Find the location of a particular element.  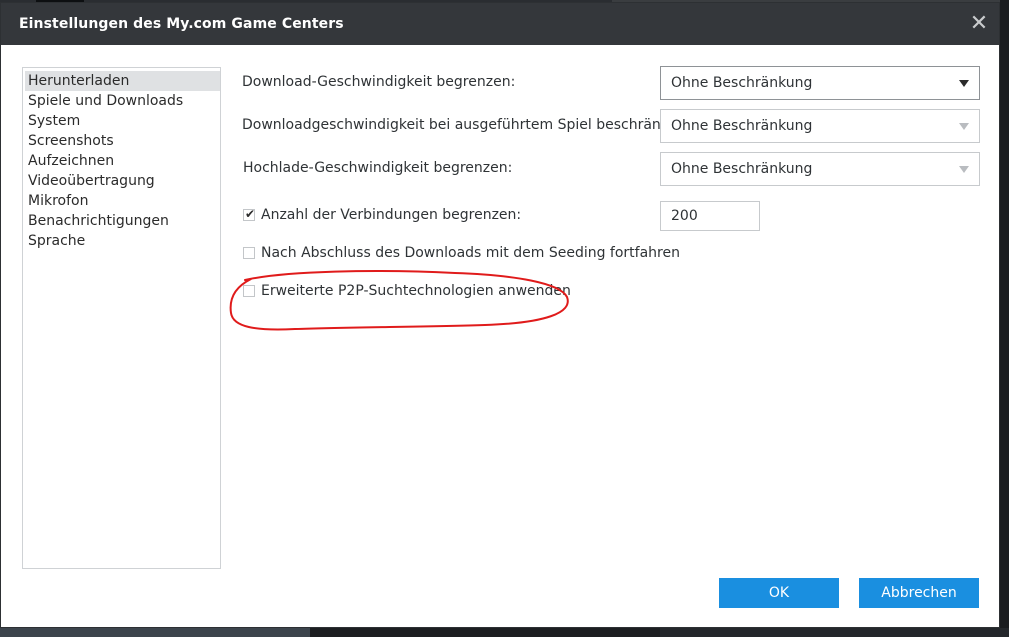

upload-limit-select: Ohne Beschränkung is located at coordinates (820, 169).